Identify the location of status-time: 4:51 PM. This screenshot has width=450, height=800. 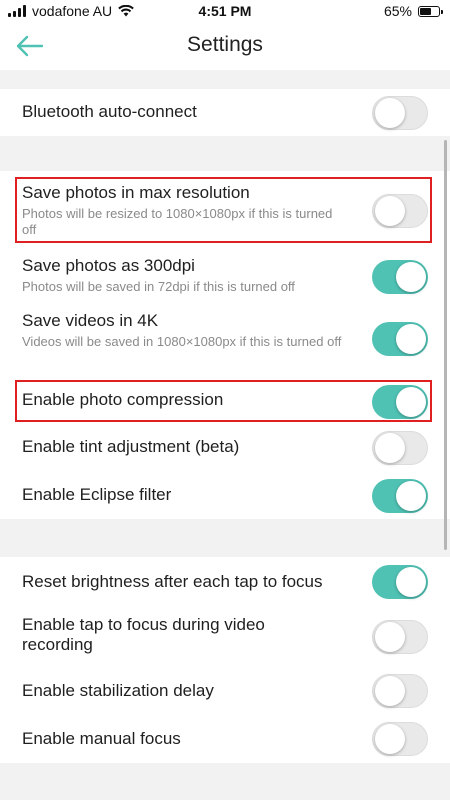
(225, 11).